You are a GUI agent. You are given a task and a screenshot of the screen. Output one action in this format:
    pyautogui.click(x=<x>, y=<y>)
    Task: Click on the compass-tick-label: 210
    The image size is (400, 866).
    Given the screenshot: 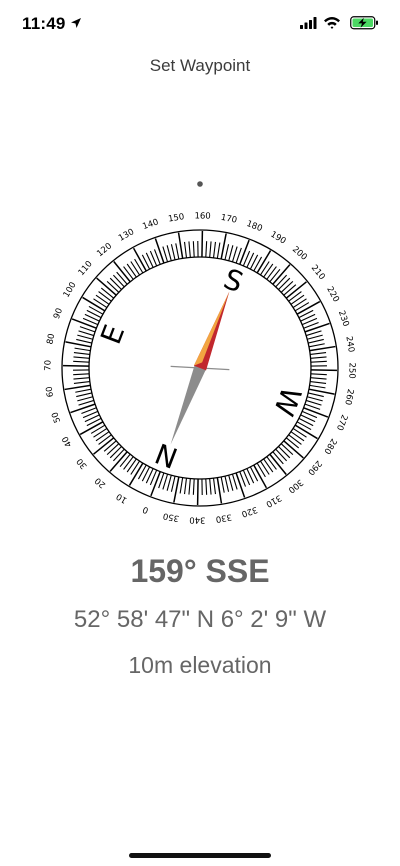 What is the action you would take?
    pyautogui.click(x=318, y=272)
    